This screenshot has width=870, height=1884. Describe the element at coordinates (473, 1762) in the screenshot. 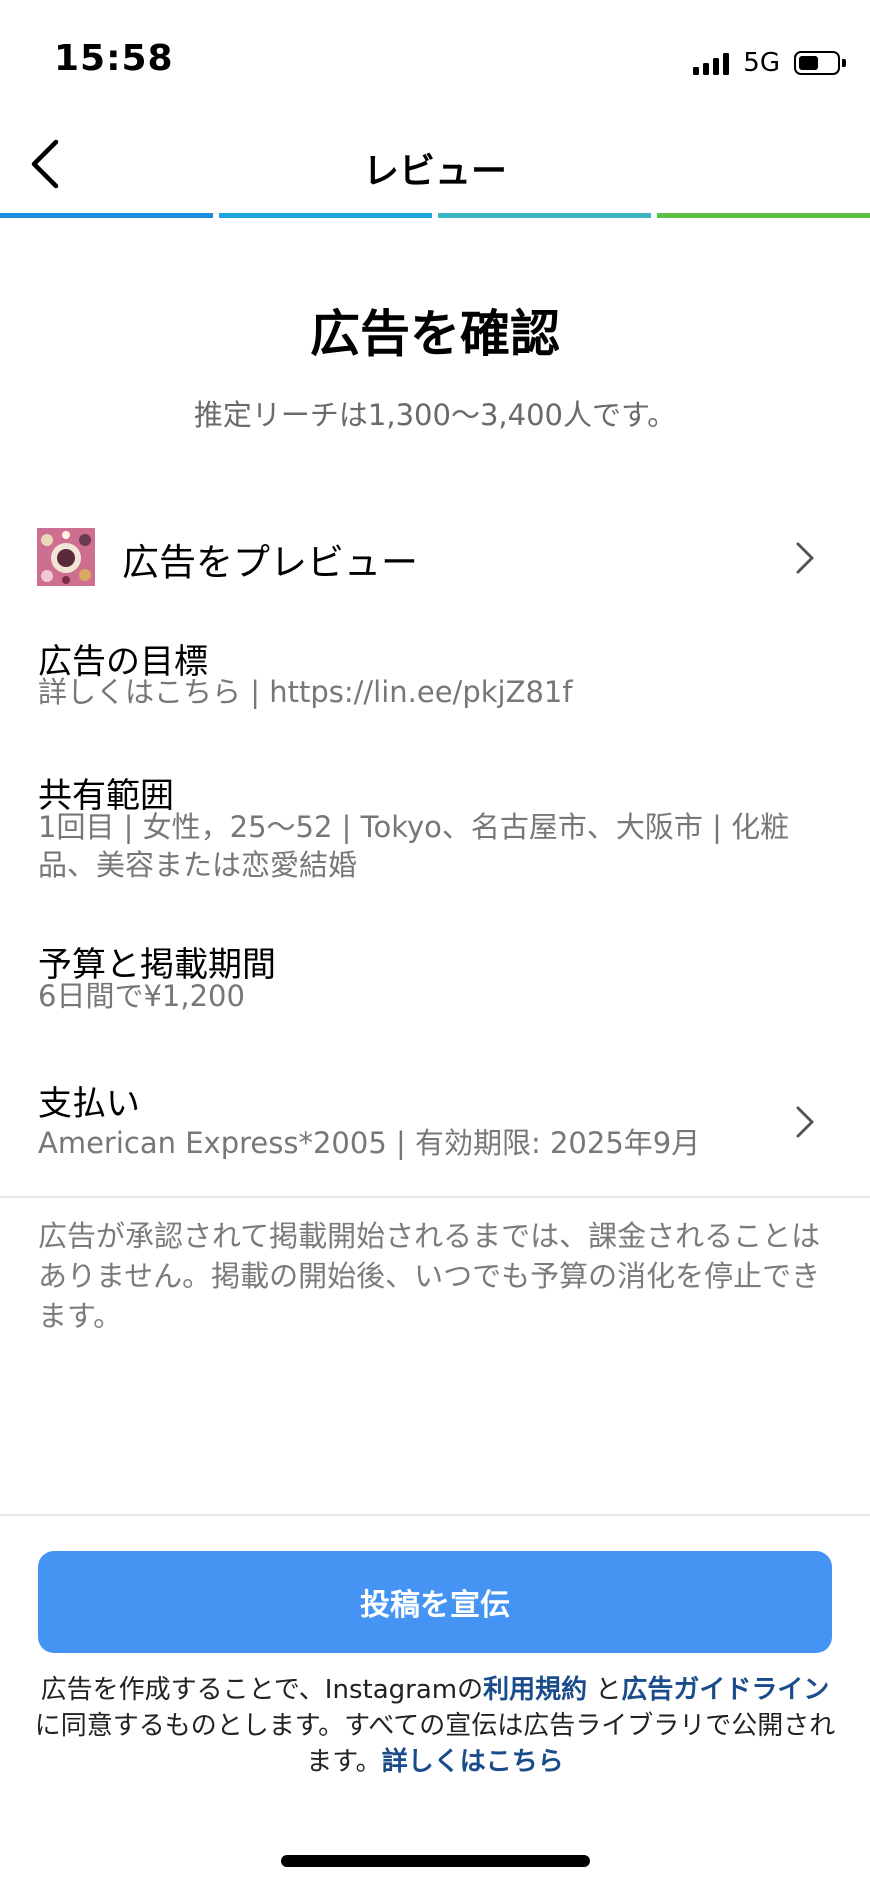

I see `learn-more-link: 詳しくはこちら` at that location.